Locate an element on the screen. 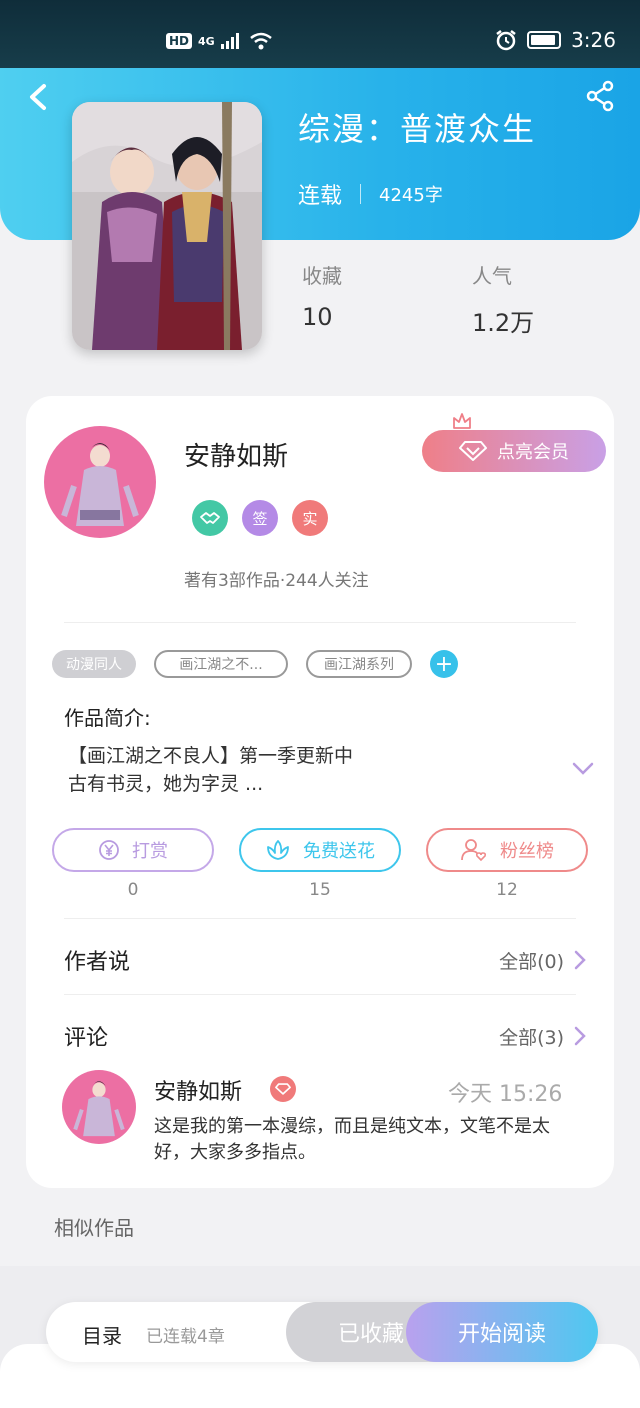 Image resolution: width=640 pixels, height=1408 pixels. action-tip: 打赏 0 is located at coordinates (133, 864).